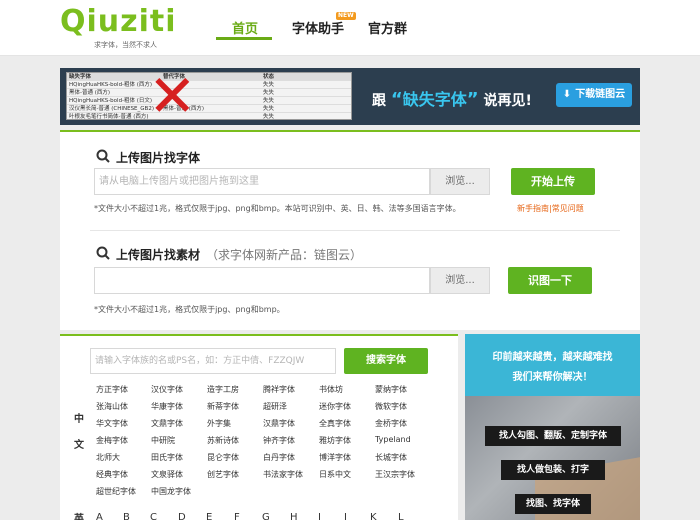 The height and width of the screenshot is (520, 700). Describe the element at coordinates (167, 389) in the screenshot. I see `font-brand-link: 汉仪字体` at that location.